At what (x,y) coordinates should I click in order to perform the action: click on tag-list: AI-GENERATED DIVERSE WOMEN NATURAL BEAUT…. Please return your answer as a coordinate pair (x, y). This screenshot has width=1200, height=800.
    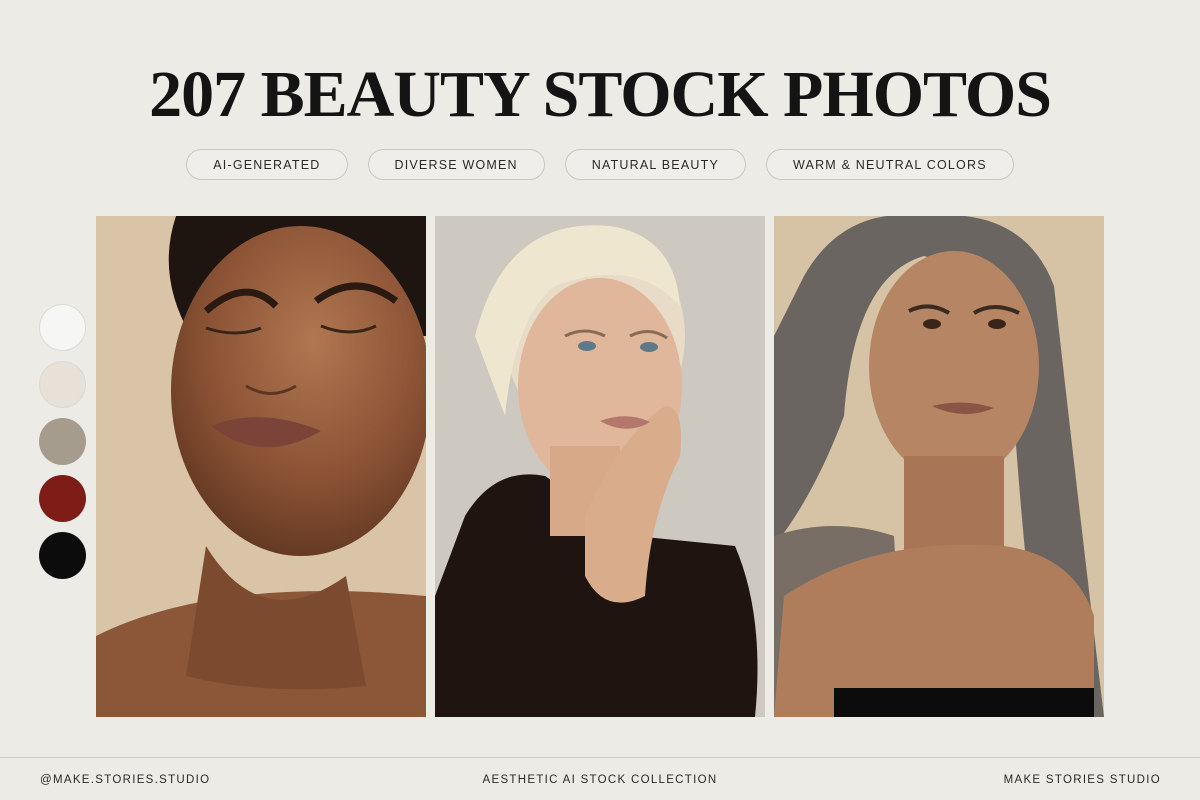
    Looking at the image, I should click on (600, 164).